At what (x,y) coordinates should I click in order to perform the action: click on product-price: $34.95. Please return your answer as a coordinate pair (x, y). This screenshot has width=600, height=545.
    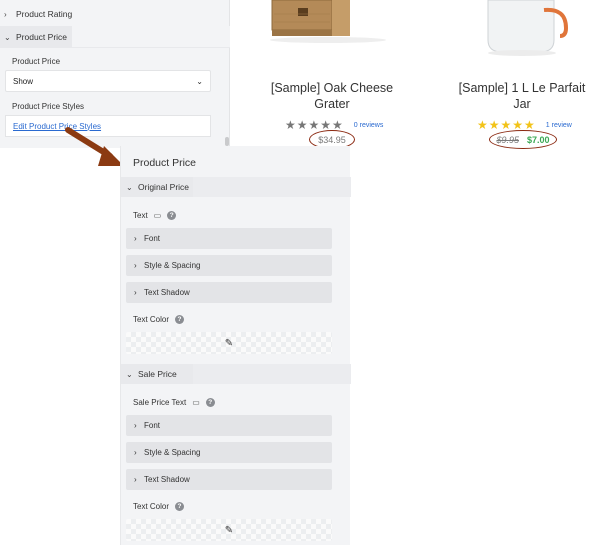
    Looking at the image, I should click on (332, 139).